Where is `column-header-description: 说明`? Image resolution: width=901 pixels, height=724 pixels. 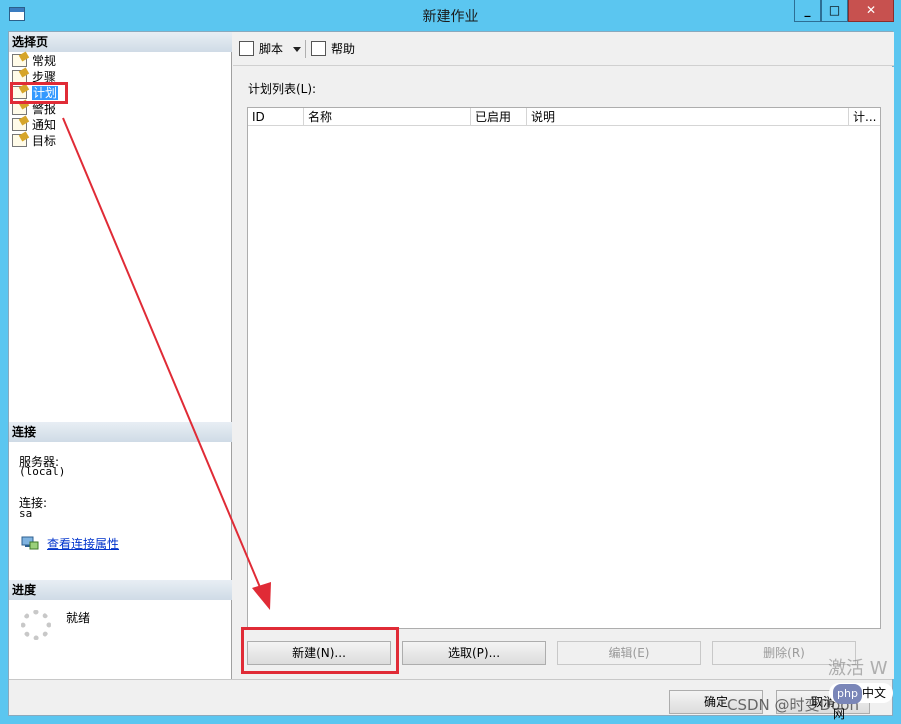
column-header-description: 说明 is located at coordinates (688, 117).